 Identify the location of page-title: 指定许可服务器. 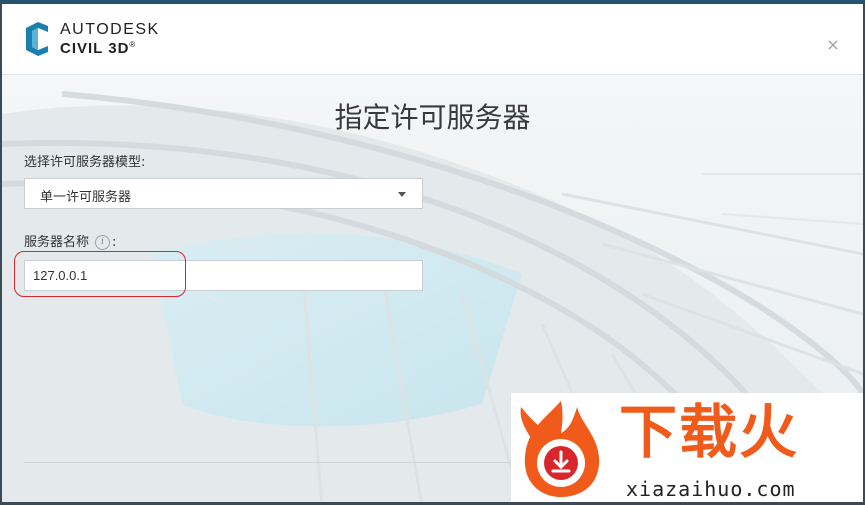
(432, 117).